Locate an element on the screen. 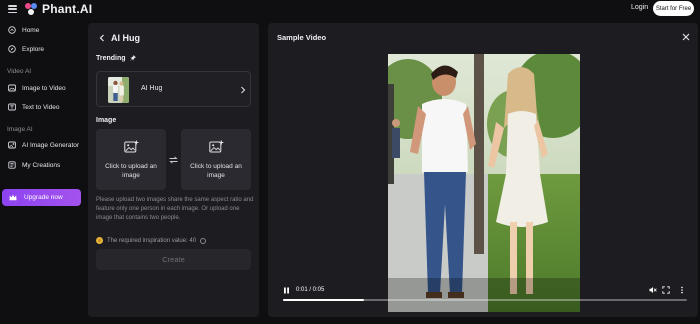 The height and width of the screenshot is (324, 700). login-link: Login is located at coordinates (639, 7).